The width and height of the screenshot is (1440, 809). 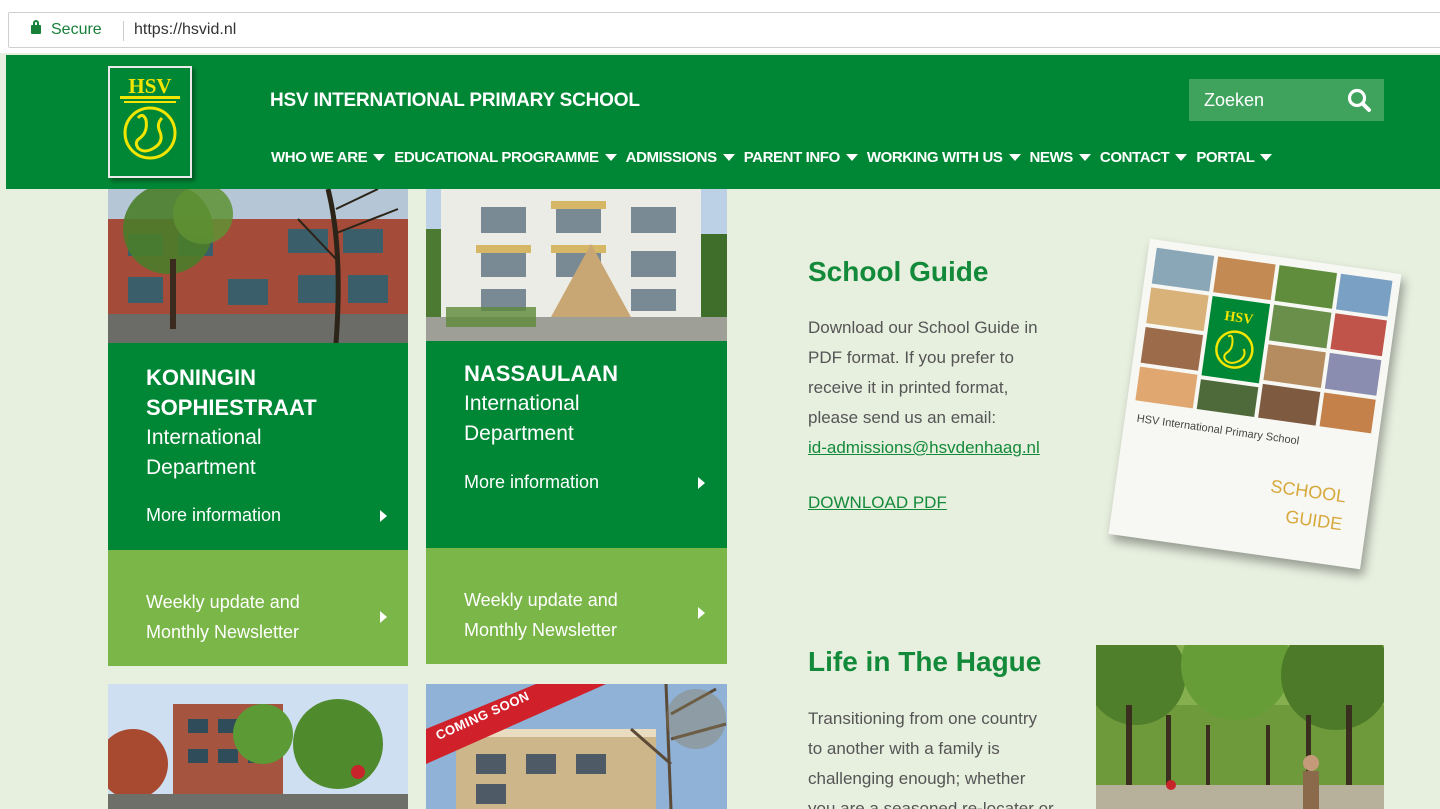 I want to click on search-box, so click(x=1286, y=100).